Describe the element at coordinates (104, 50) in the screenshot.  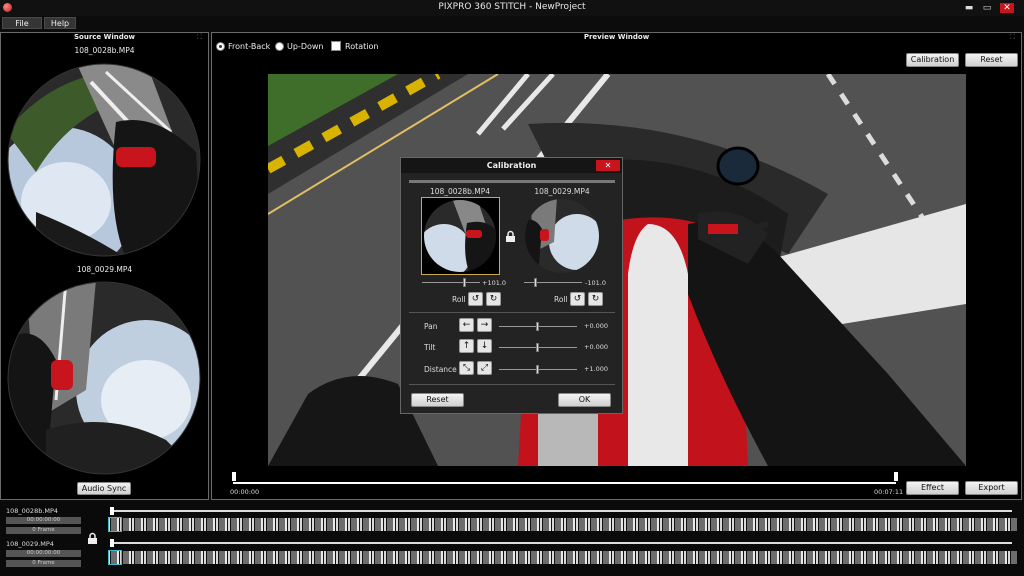
I see `source-file-a-name: 108_0028b.MP4` at that location.